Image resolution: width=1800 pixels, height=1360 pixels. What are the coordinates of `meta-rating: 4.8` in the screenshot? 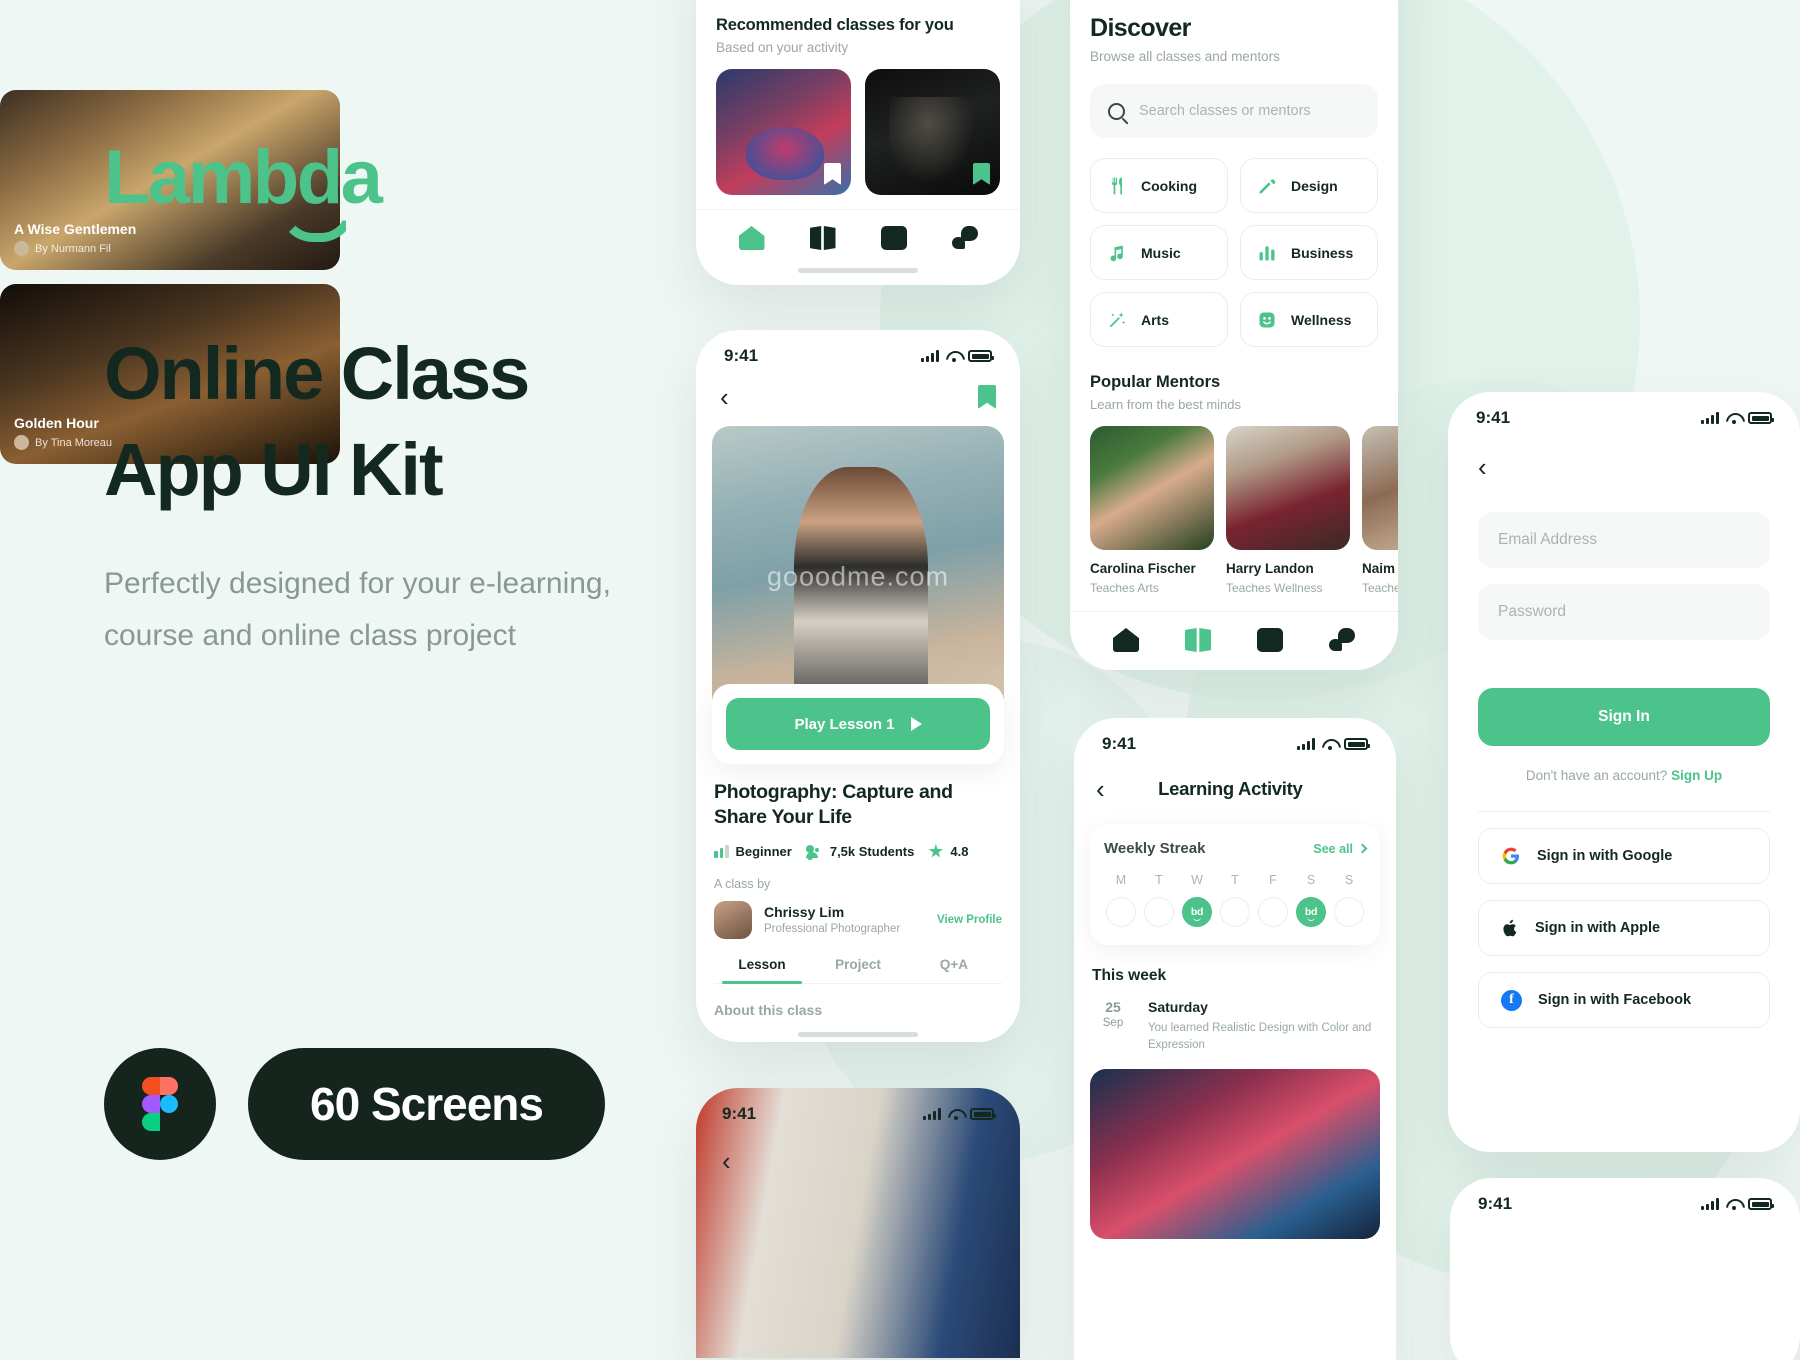 It's located at (948, 851).